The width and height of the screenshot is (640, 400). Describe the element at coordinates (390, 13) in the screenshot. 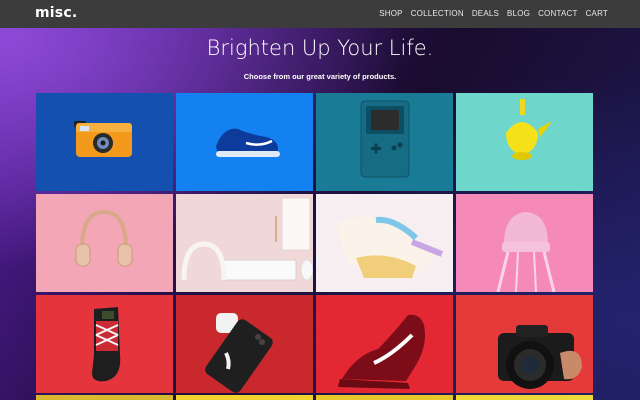

I see `nav-item-shop: SHOP` at that location.